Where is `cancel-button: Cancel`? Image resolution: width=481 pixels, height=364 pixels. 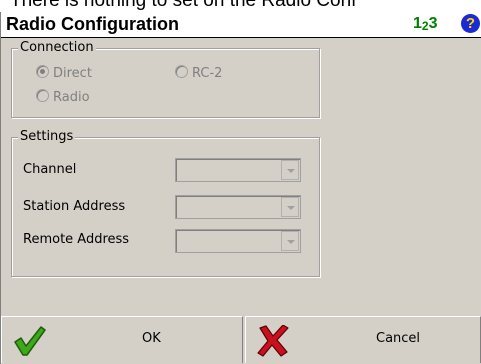
cancel-button: Cancel is located at coordinates (363, 339).